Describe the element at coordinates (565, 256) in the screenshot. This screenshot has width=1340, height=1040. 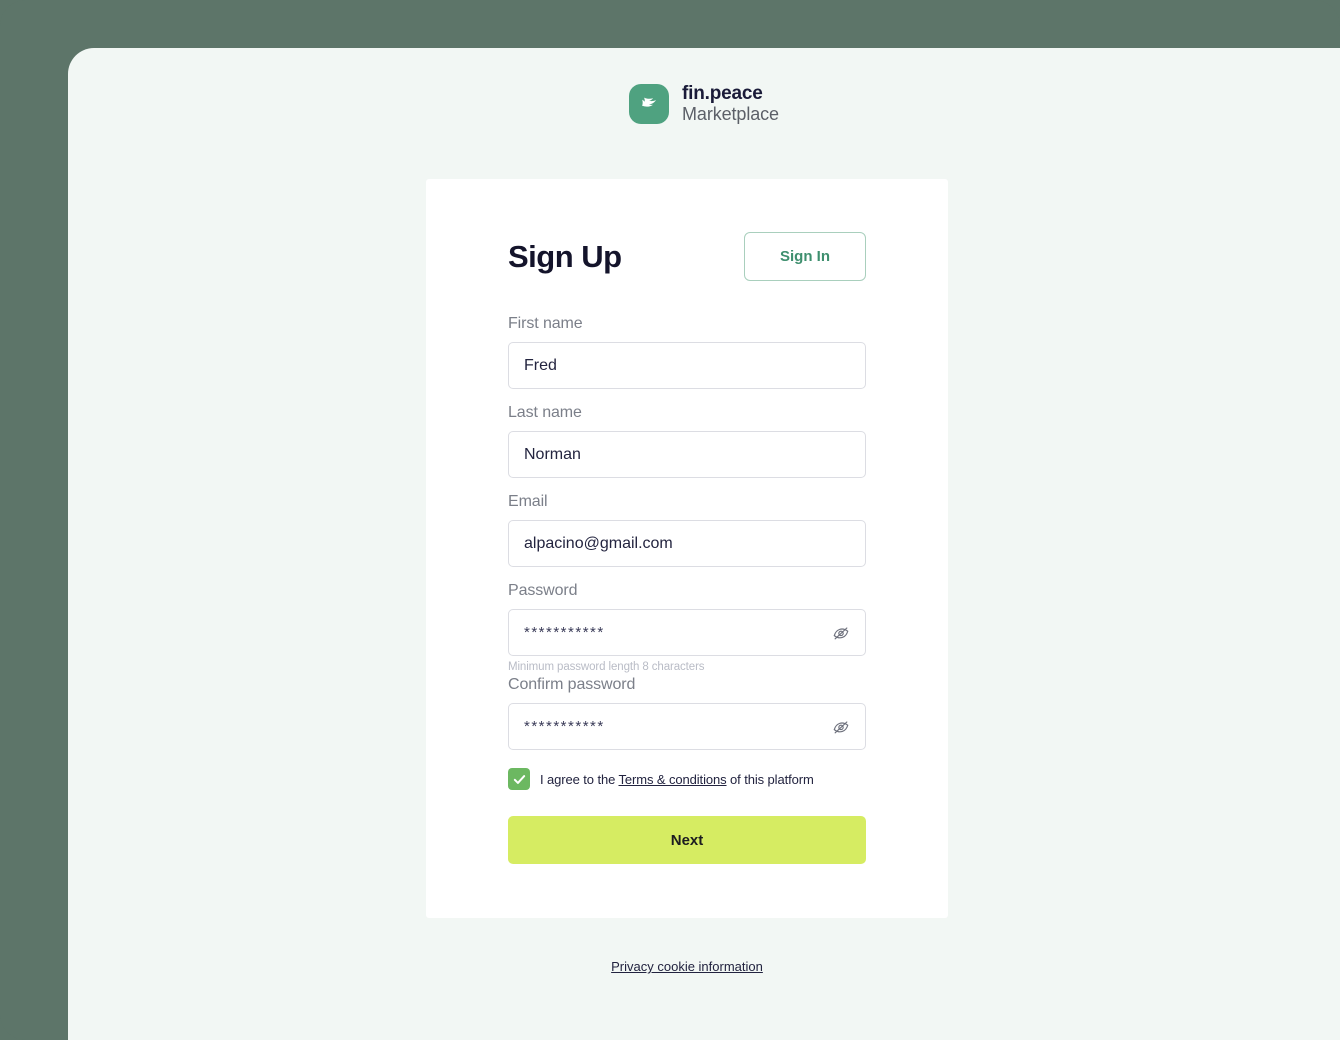
I see `page-title: Sign Up` at that location.